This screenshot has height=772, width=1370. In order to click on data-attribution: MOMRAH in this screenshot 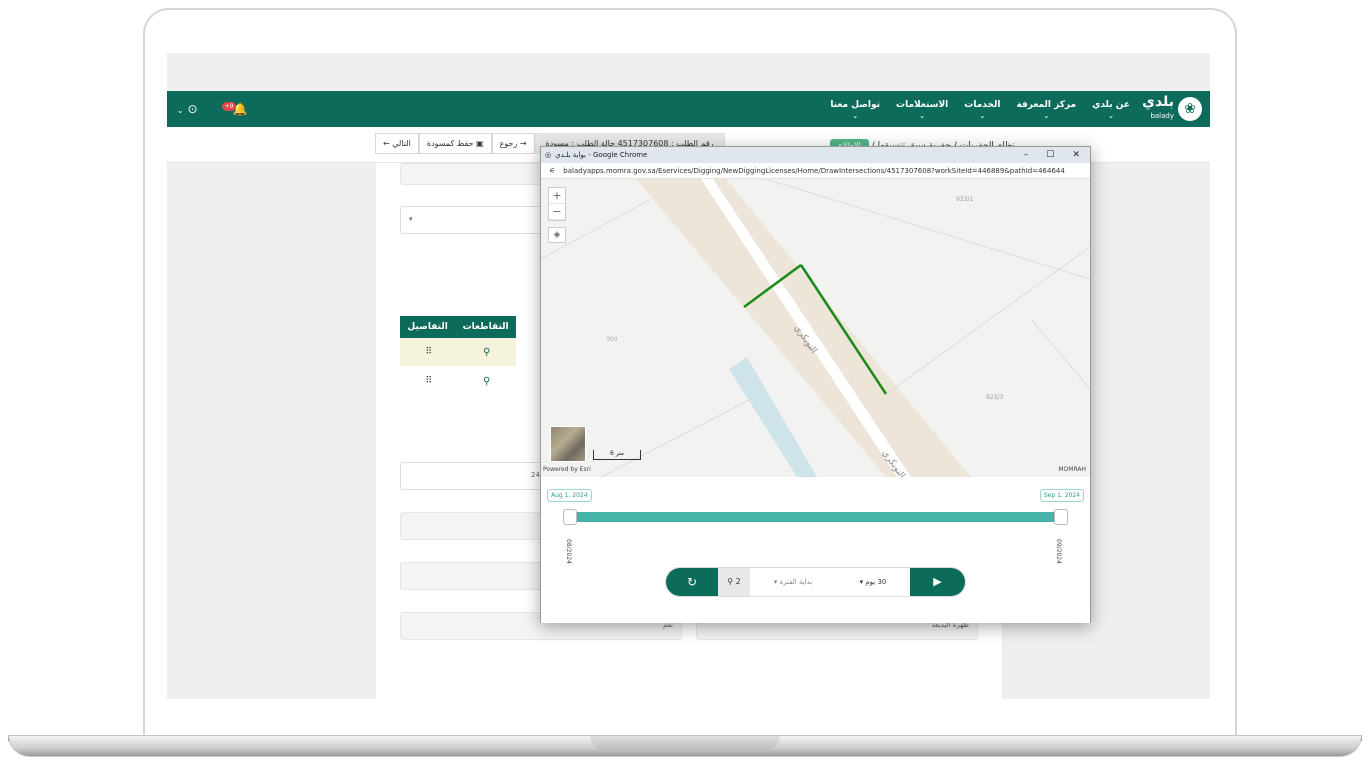, I will do `click(1072, 469)`.